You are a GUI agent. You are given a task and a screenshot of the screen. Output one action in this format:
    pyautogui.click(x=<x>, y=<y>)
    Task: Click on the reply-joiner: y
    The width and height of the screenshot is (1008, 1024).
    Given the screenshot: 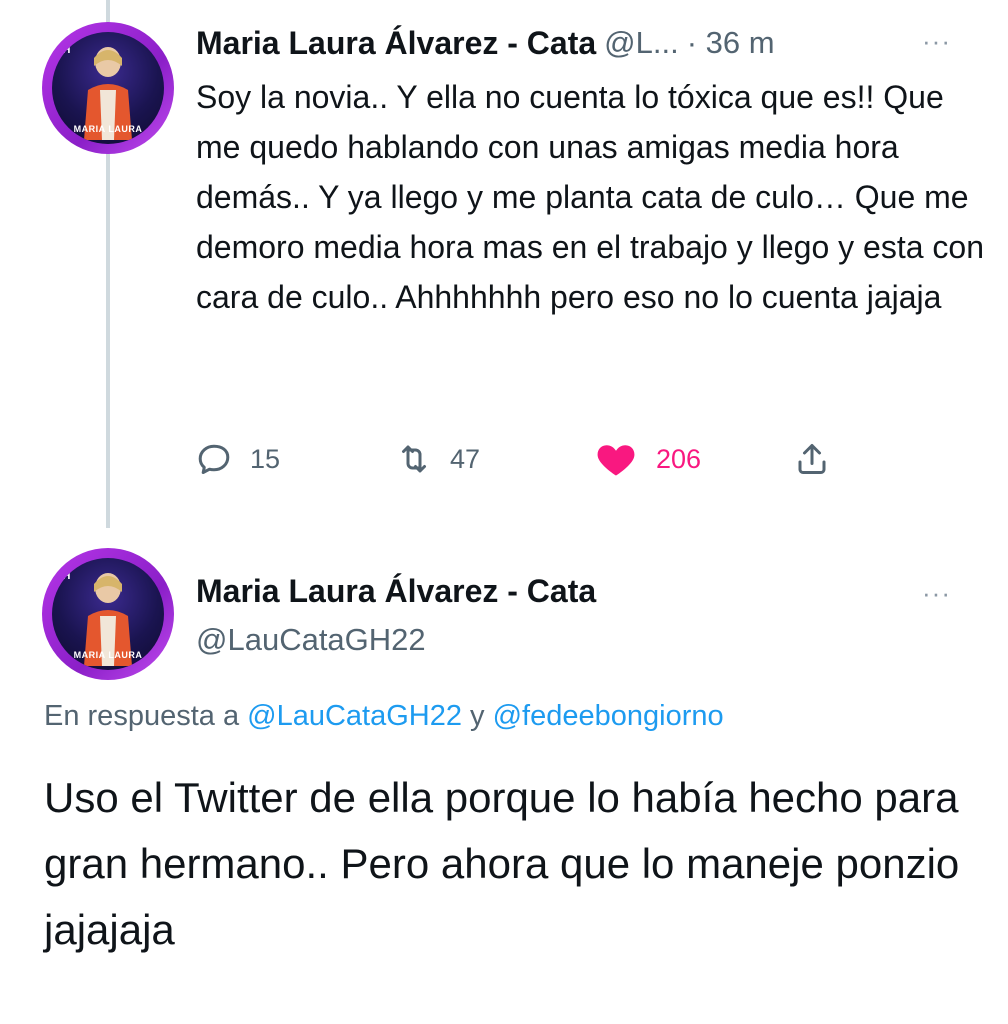 What is the action you would take?
    pyautogui.click(x=477, y=716)
    